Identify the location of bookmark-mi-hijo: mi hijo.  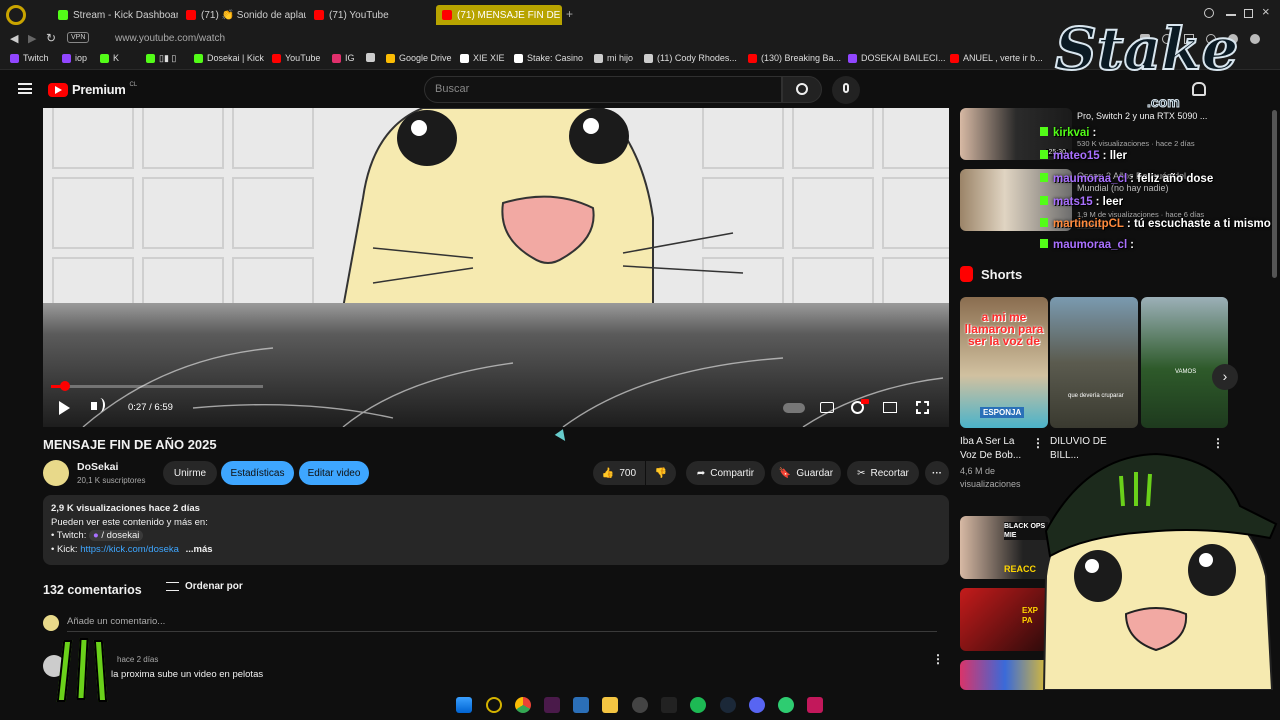
(613, 58).